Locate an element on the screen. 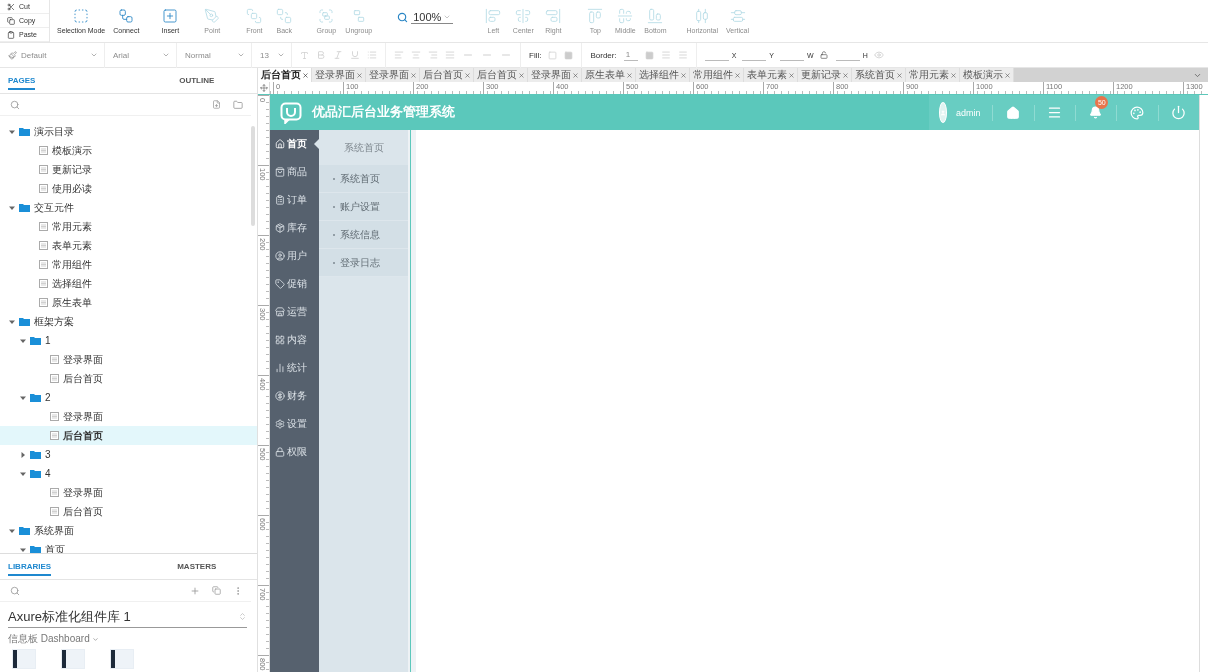 This screenshot has width=1208, height=672. fill-color-icon is located at coordinates (553, 55).